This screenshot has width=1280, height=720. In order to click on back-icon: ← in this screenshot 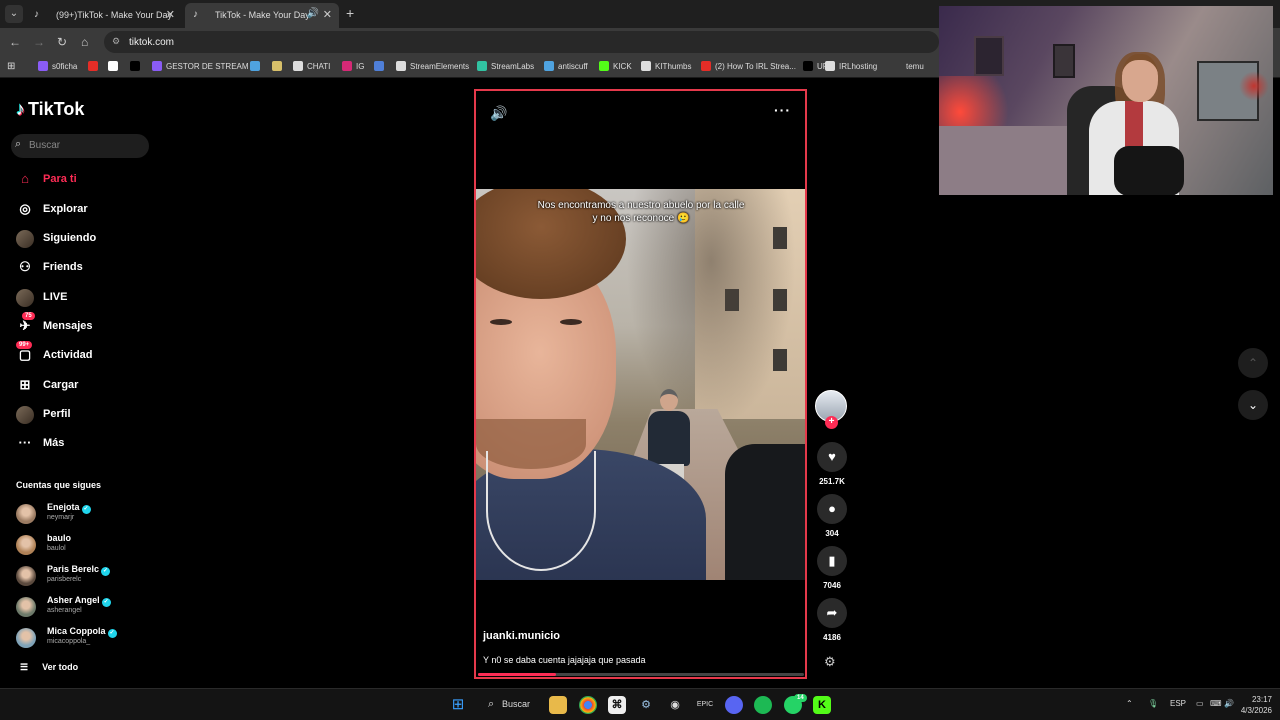, I will do `click(15, 42)`.